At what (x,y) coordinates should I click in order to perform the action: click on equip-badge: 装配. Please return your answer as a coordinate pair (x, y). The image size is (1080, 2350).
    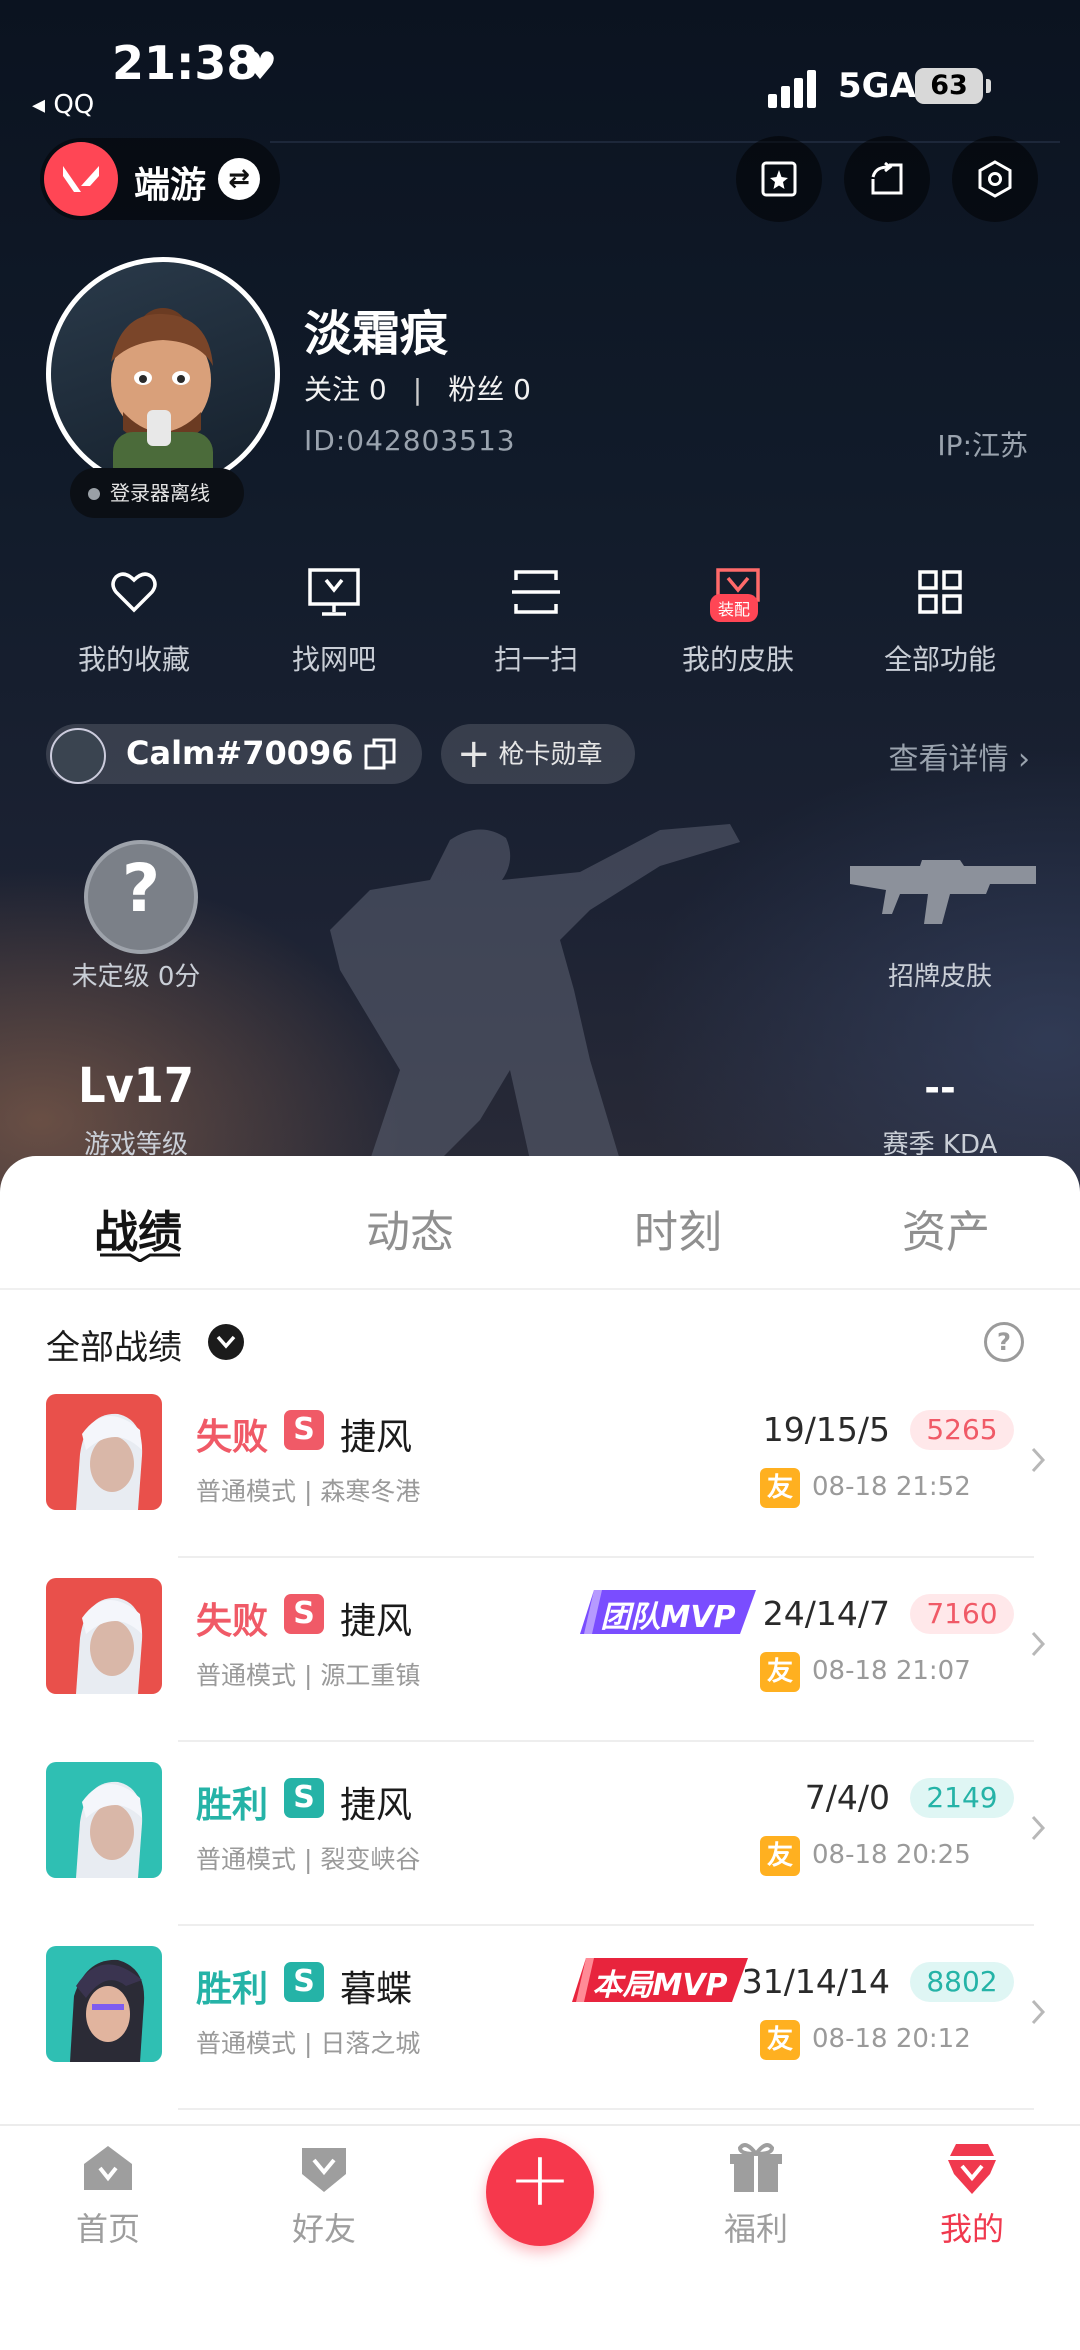
    Looking at the image, I should click on (734, 608).